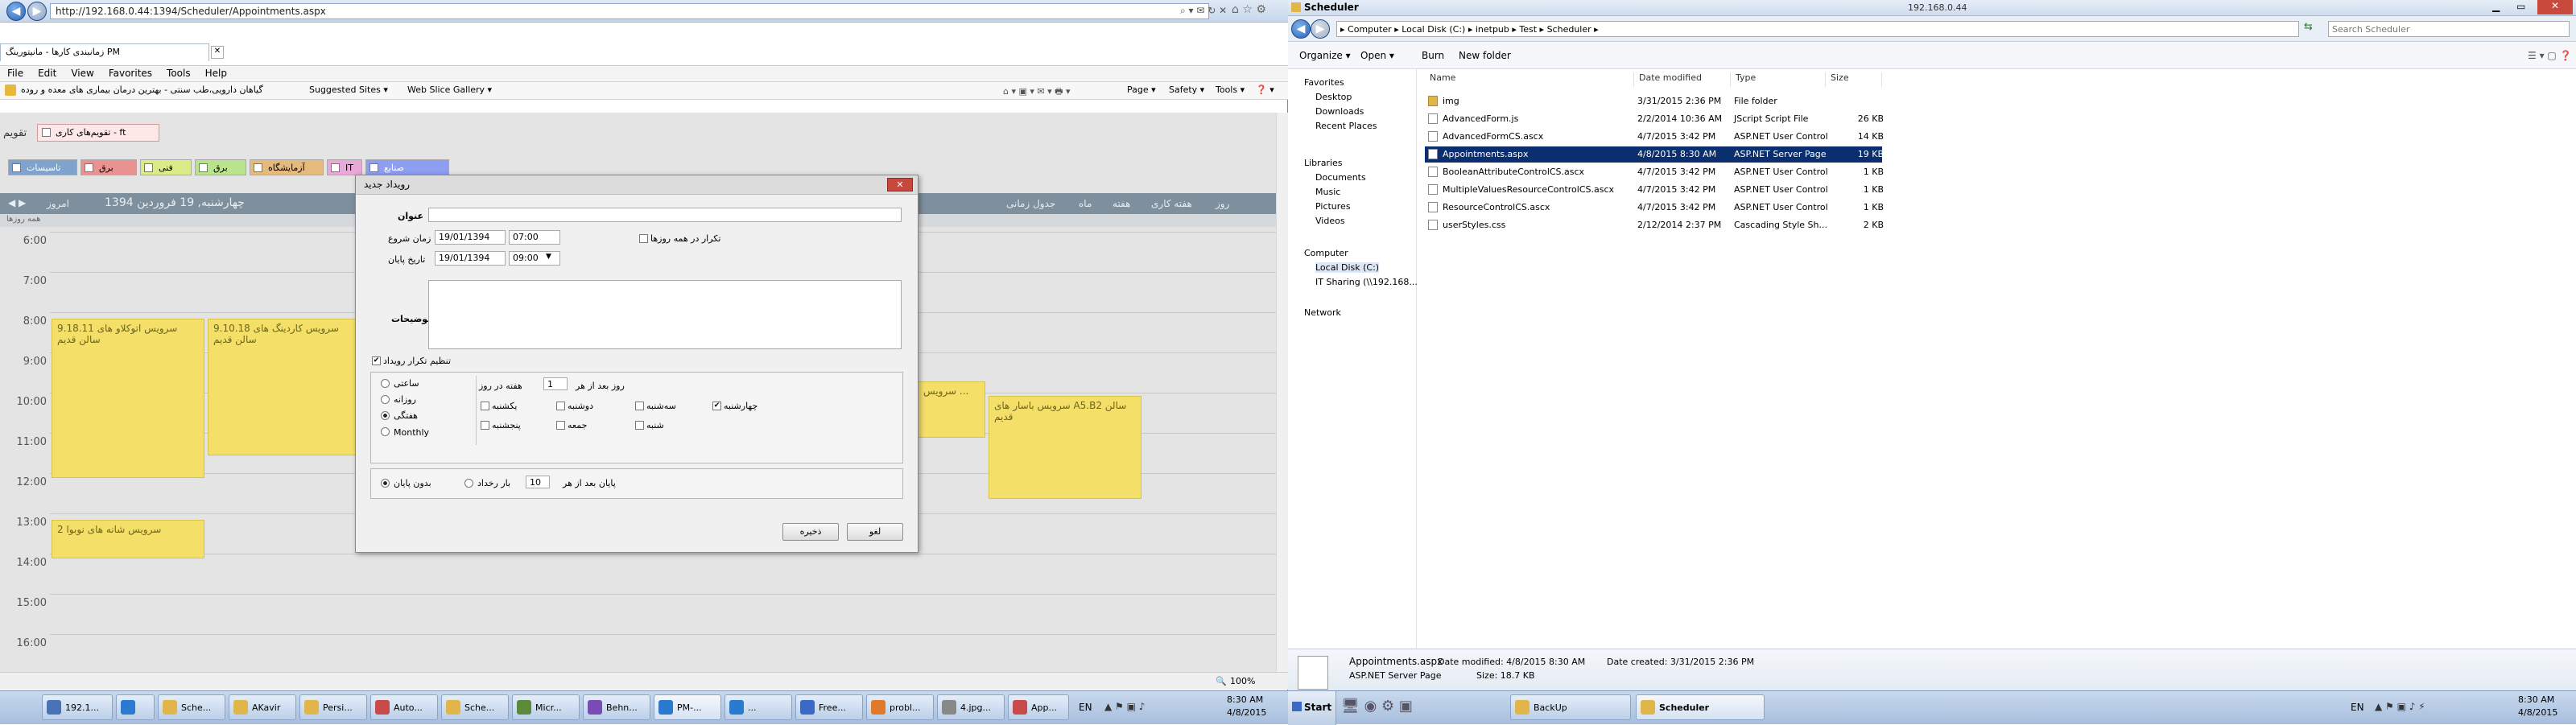 The width and height of the screenshot is (2576, 725). I want to click on appointment: سرویس اتوکلاو های 9.18.11 سالن قدیم, so click(128, 398).